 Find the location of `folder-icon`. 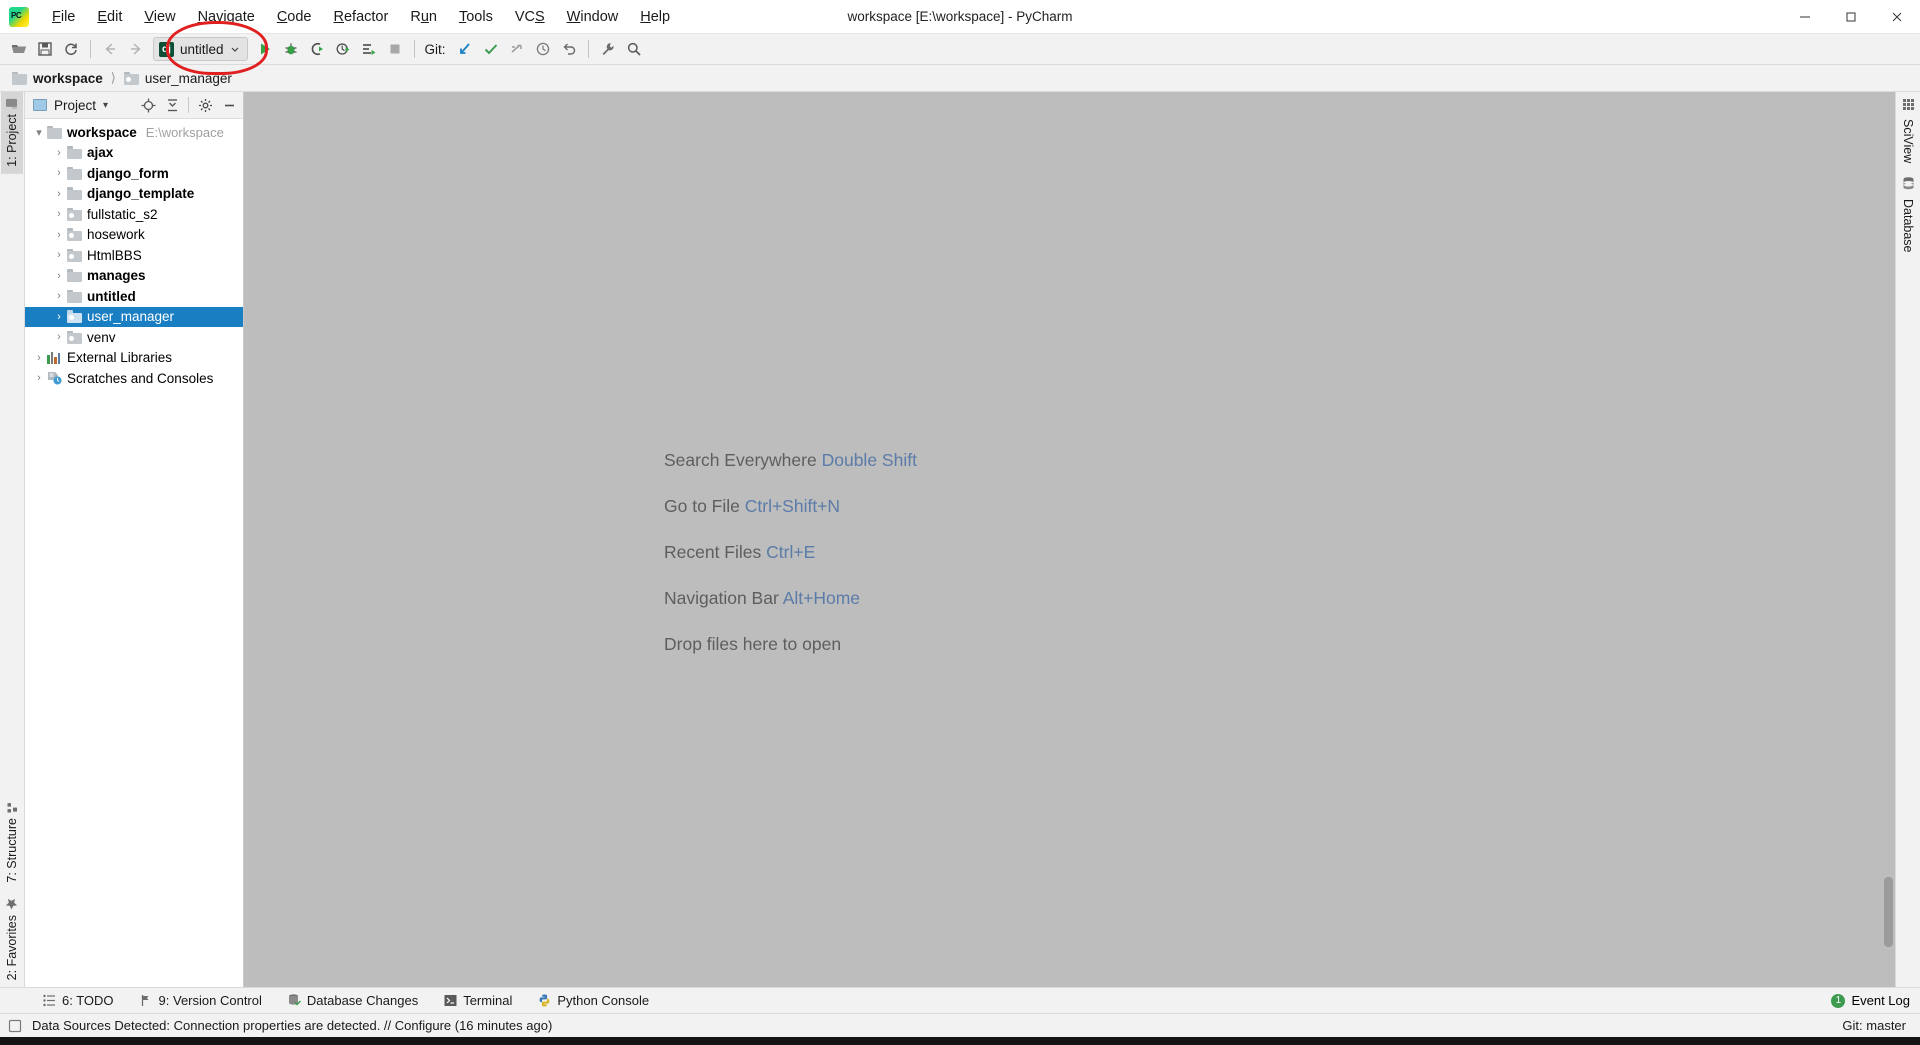

folder-icon is located at coordinates (54, 132).